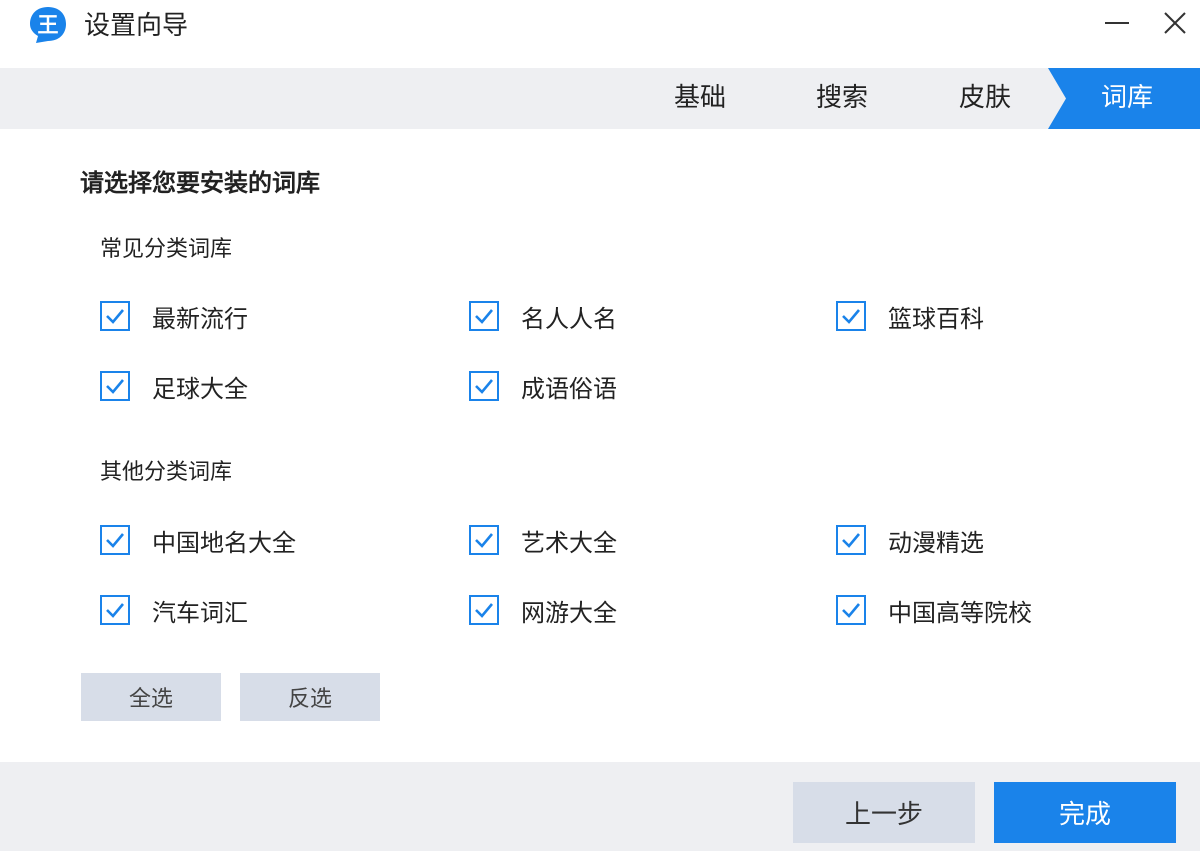 The width and height of the screenshot is (1200, 851). What do you see at coordinates (166, 249) in the screenshot?
I see `group-title-common: 常见分类词库` at bounding box center [166, 249].